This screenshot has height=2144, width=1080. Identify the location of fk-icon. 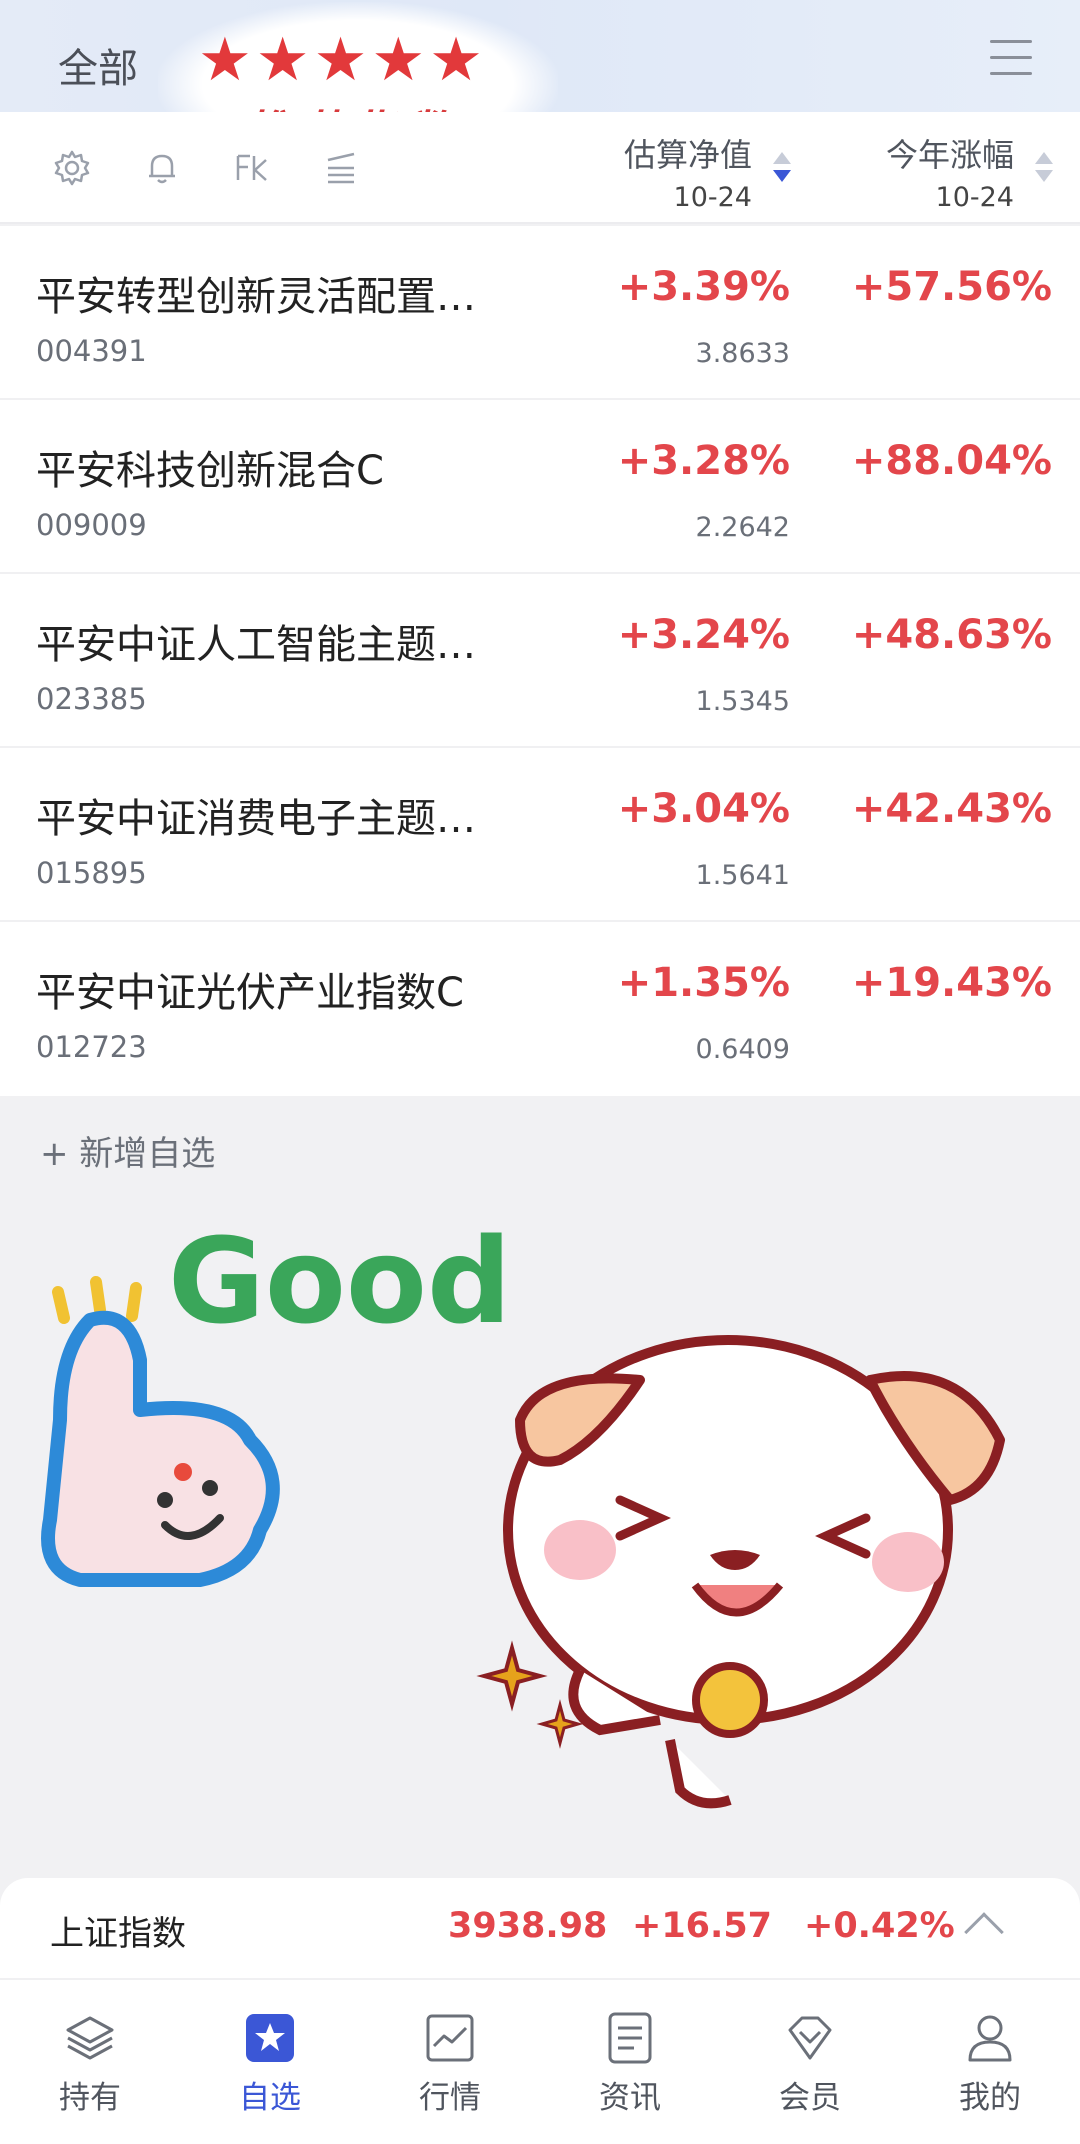
(252, 168).